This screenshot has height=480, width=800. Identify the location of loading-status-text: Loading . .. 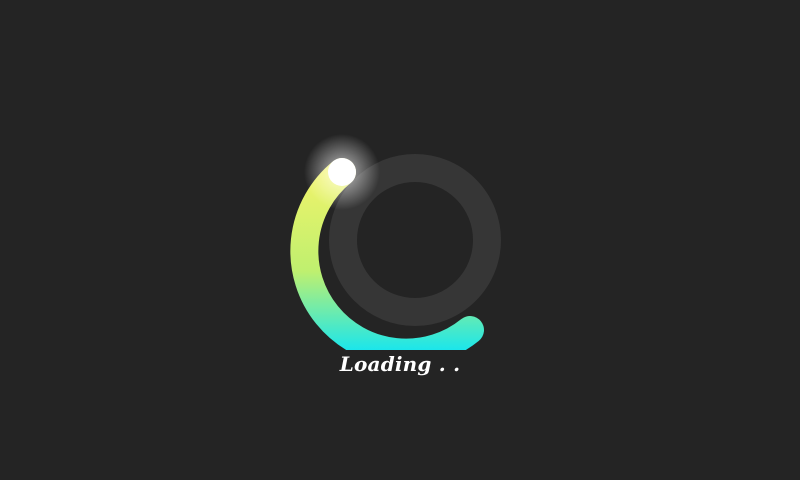
(400, 364).